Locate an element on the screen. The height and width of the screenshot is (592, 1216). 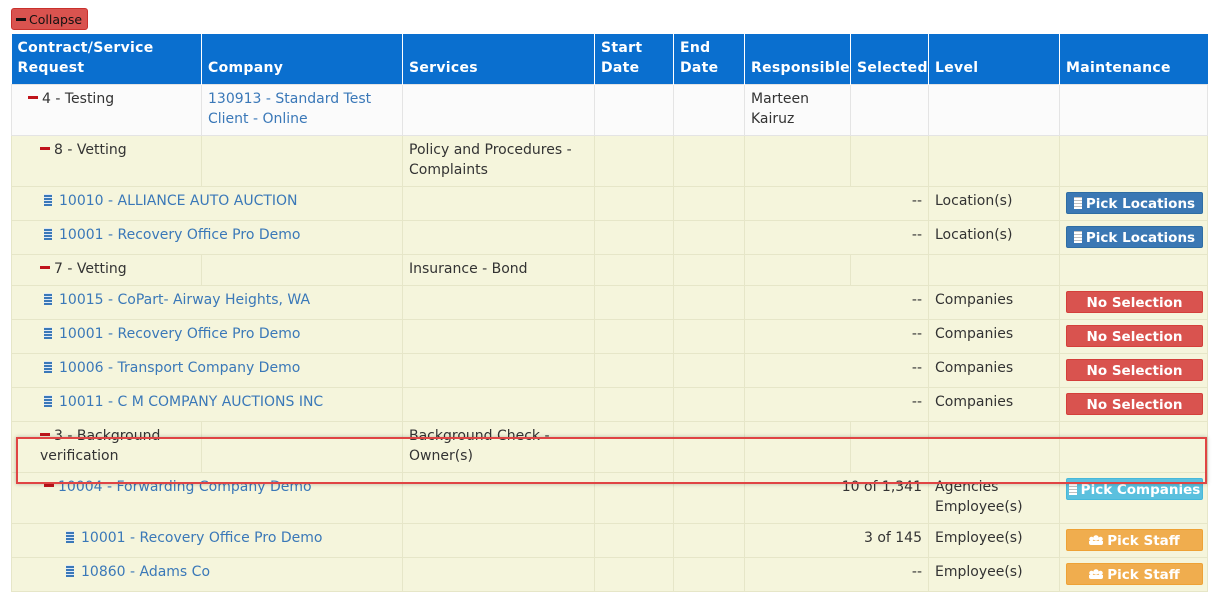
header-responsible: Responsible is located at coordinates (797, 59).